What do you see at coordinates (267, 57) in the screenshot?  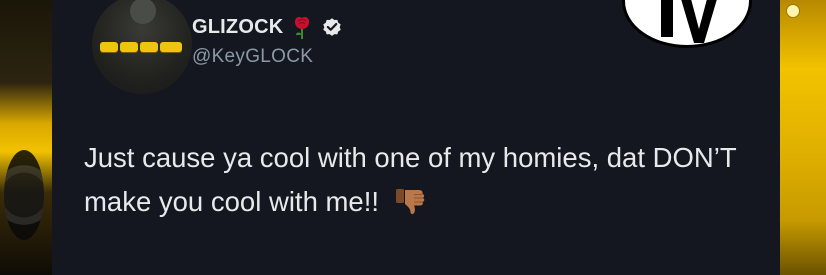 I see `user-handle: @KeyGLOCK` at bounding box center [267, 57].